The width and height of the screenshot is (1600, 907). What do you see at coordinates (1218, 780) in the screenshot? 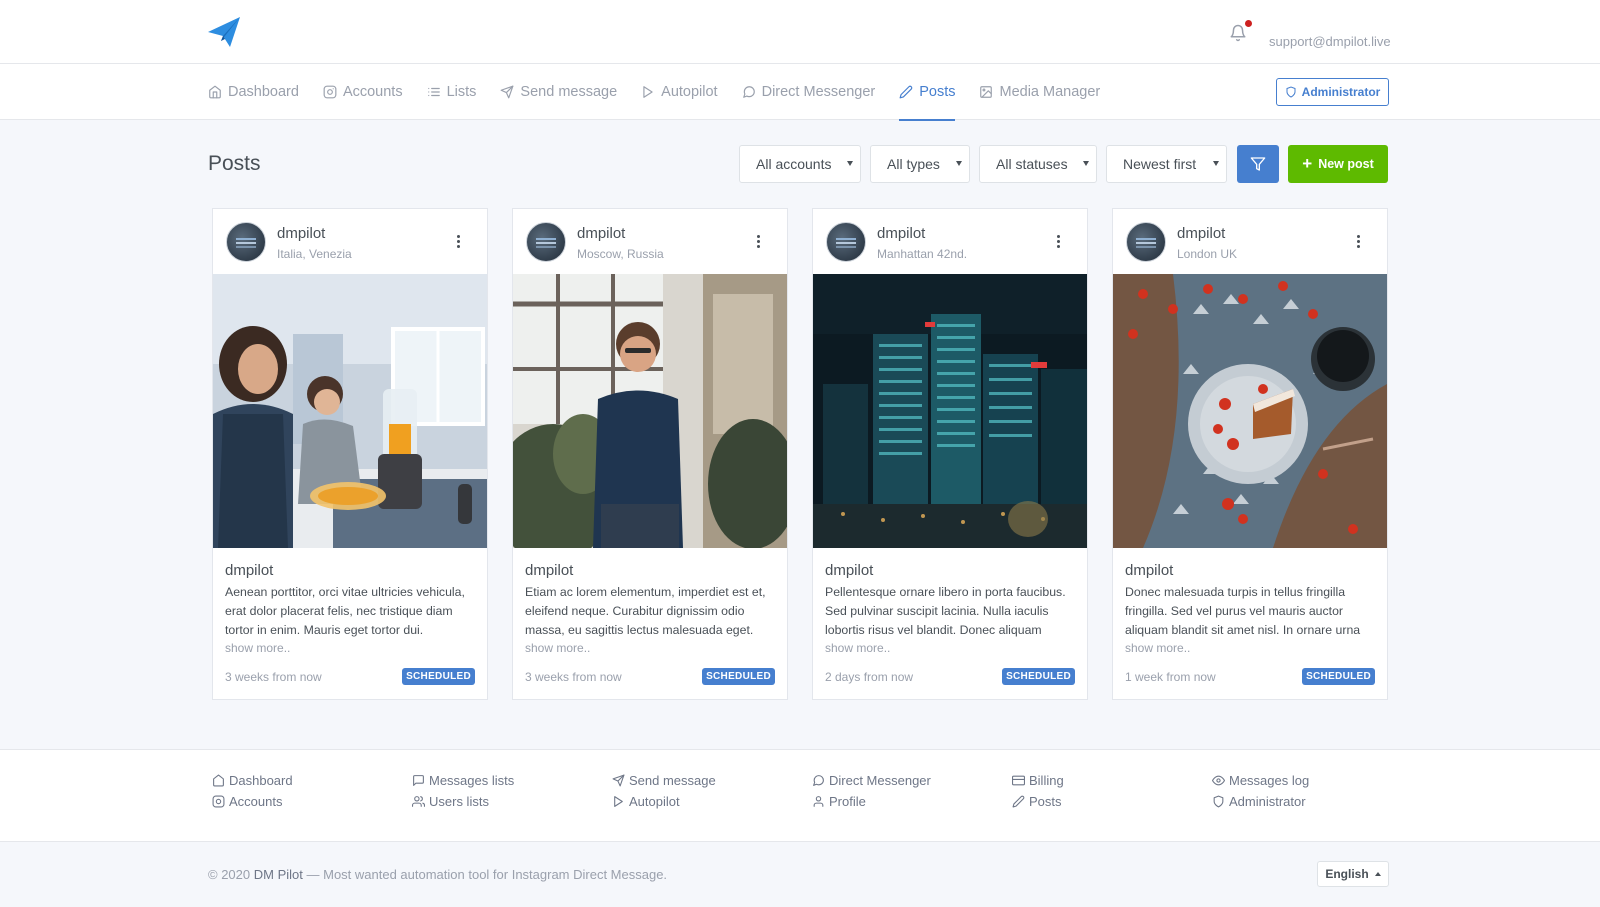
I see `eye-icon` at bounding box center [1218, 780].